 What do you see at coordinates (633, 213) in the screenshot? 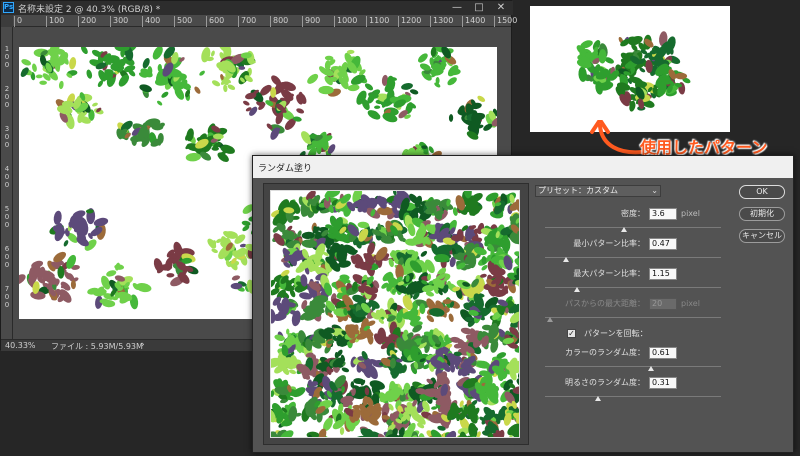
I see `density-label: 密度：` at bounding box center [633, 213].